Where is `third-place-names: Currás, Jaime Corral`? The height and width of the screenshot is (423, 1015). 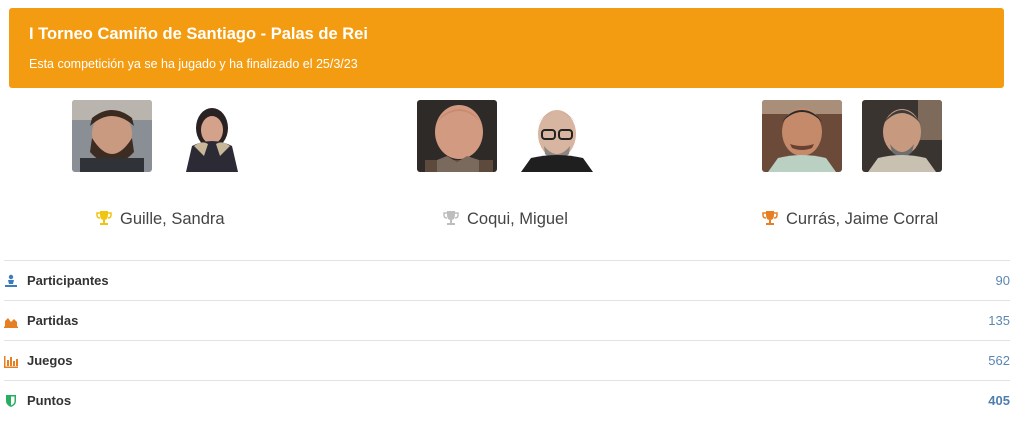
third-place-names: Currás, Jaime Corral is located at coordinates (850, 219).